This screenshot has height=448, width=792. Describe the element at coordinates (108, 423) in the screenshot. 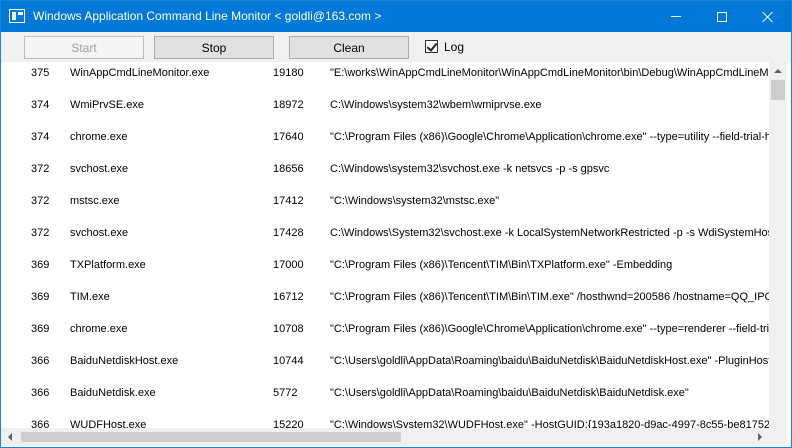

I see `process-name: WUDFHost.exe` at that location.